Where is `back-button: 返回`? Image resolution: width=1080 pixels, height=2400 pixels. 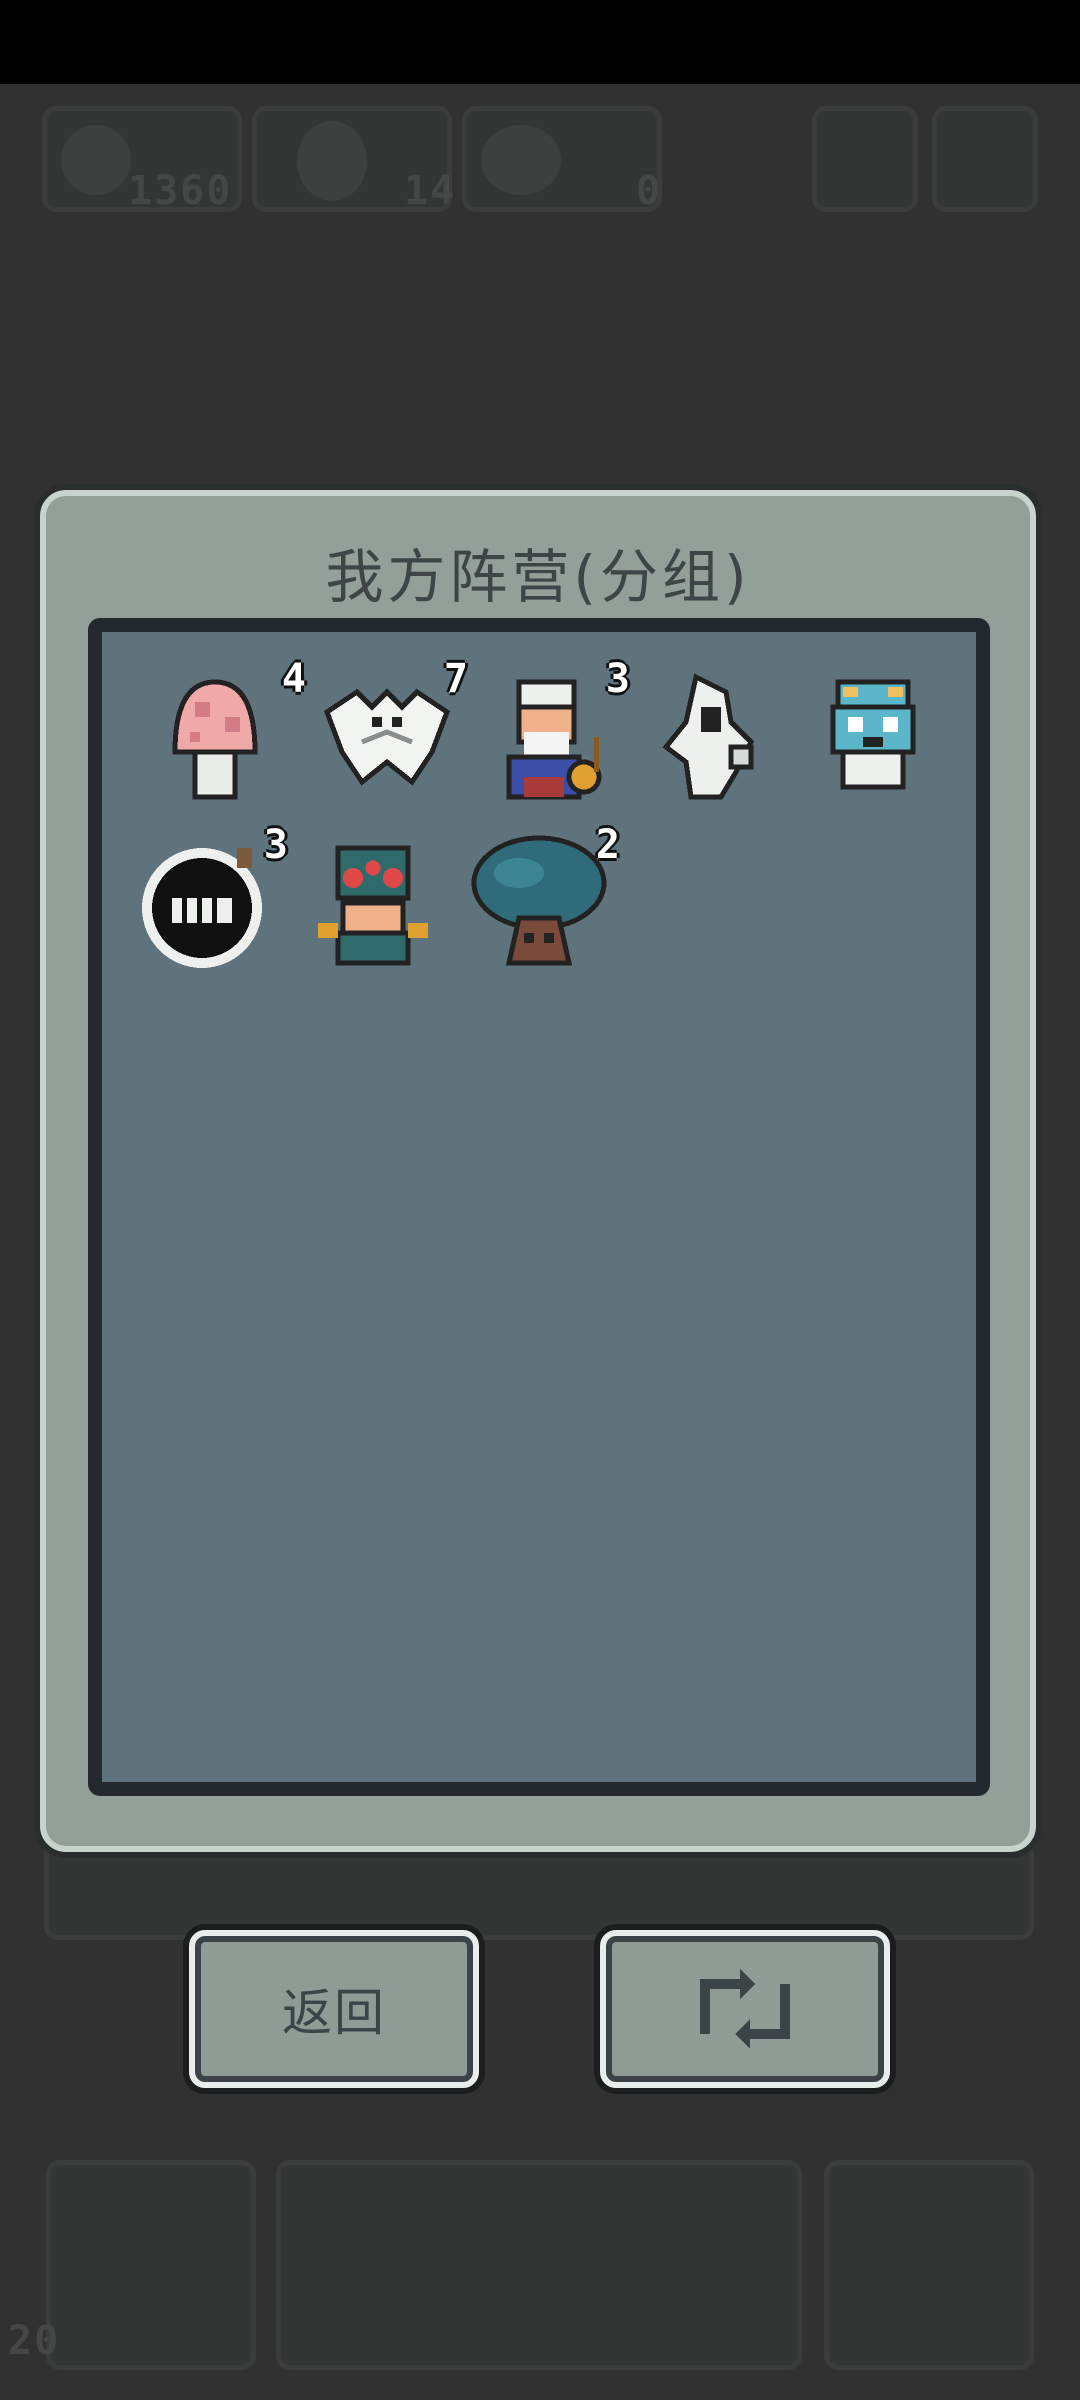 back-button: 返回 is located at coordinates (334, 2009).